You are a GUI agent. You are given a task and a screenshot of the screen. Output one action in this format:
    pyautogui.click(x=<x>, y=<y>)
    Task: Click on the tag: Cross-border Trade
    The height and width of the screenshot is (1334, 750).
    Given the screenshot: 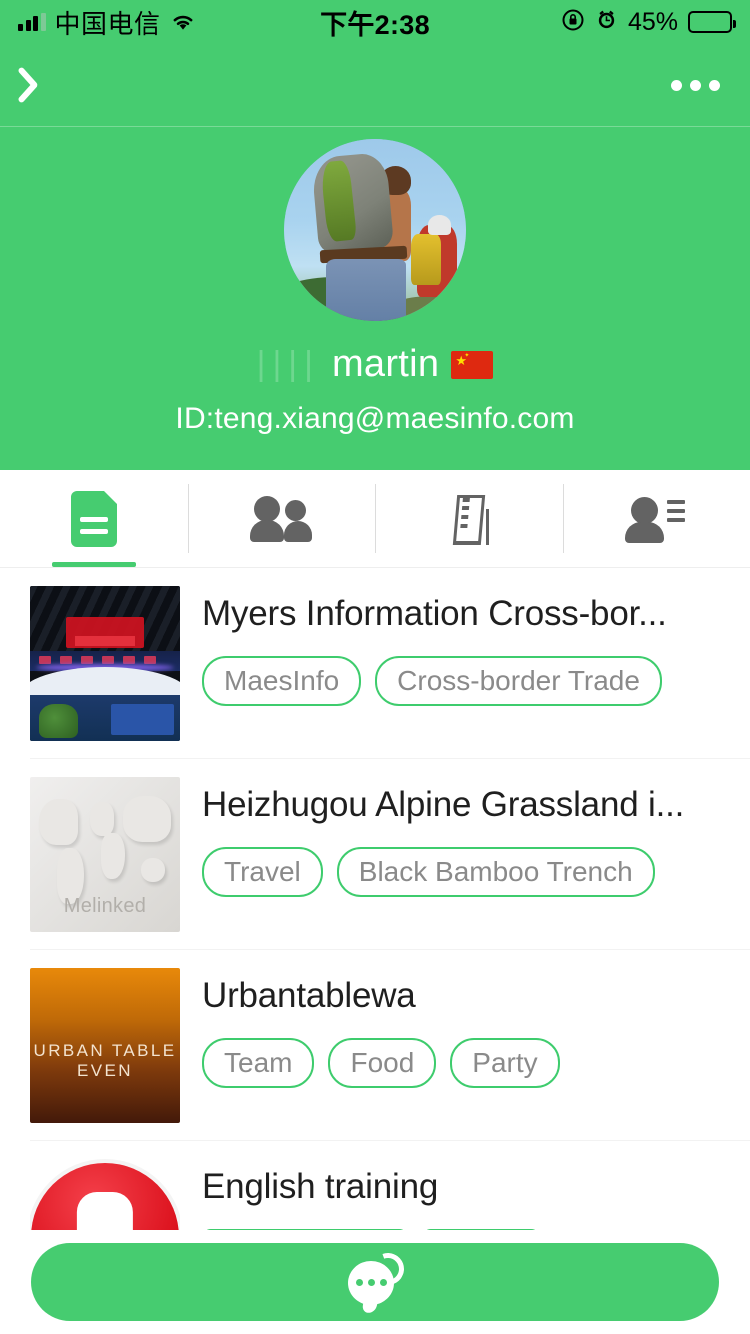 What is the action you would take?
    pyautogui.click(x=518, y=681)
    